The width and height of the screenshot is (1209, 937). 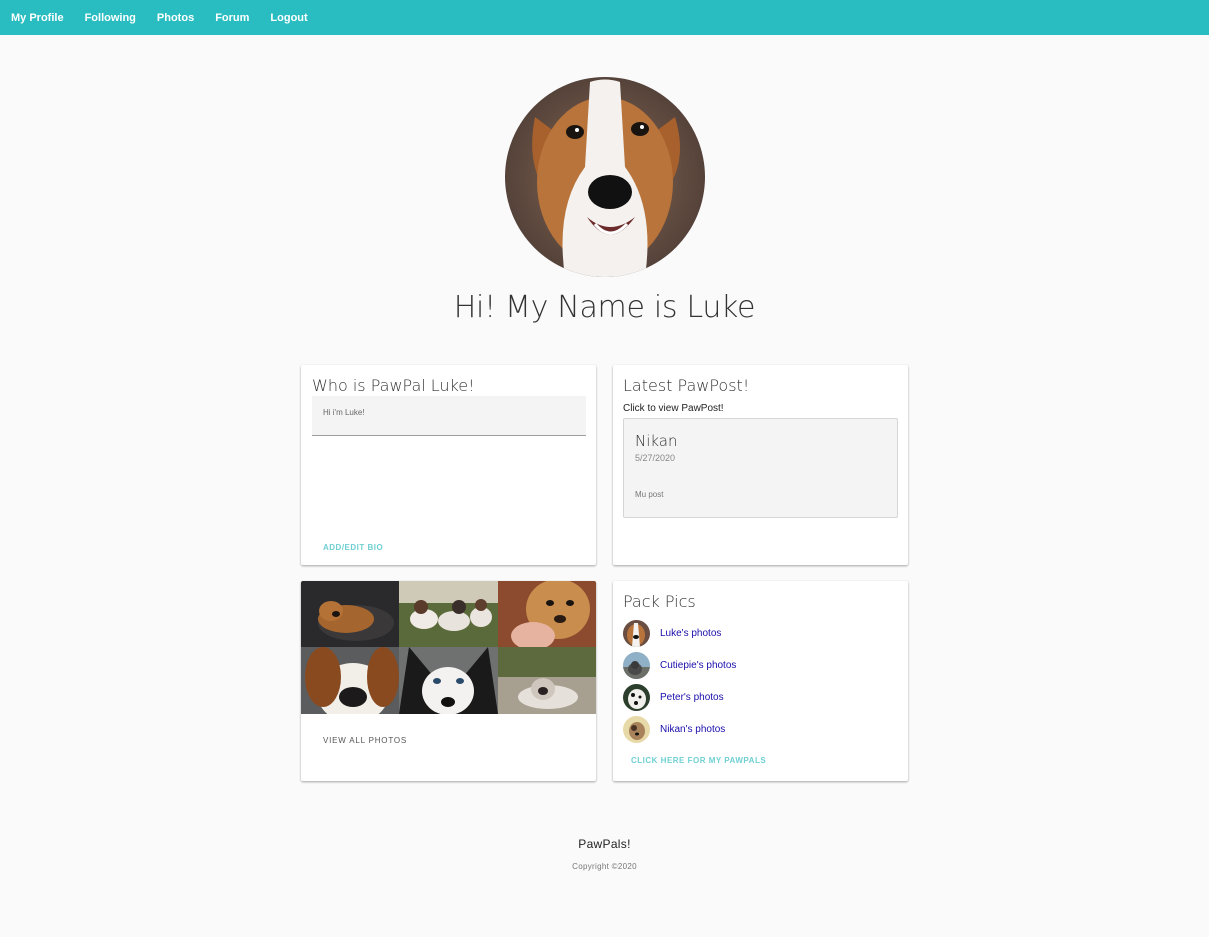 I want to click on latest-post-title: Latest PawPost!, so click(x=686, y=385).